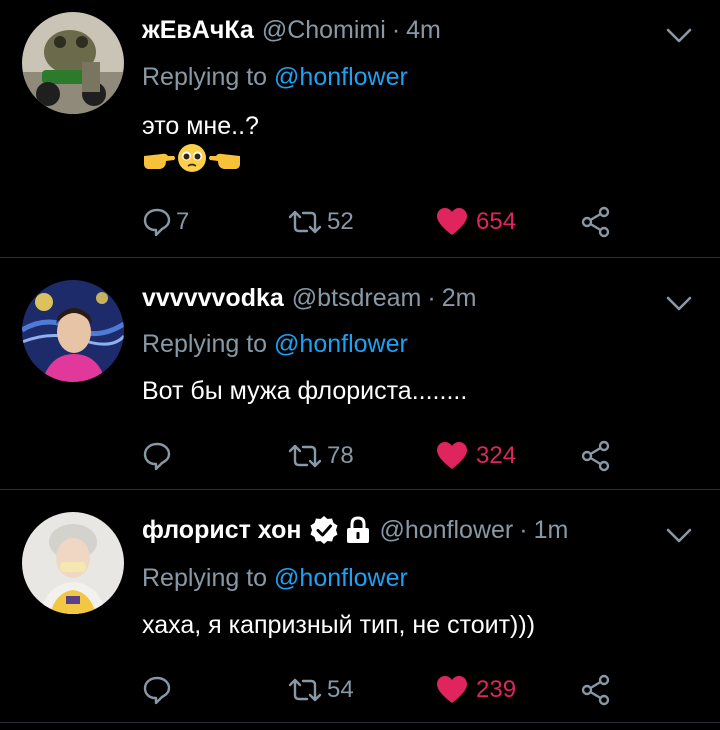 The height and width of the screenshot is (730, 720). What do you see at coordinates (496, 455) in the screenshot?
I see `like-count: 324` at bounding box center [496, 455].